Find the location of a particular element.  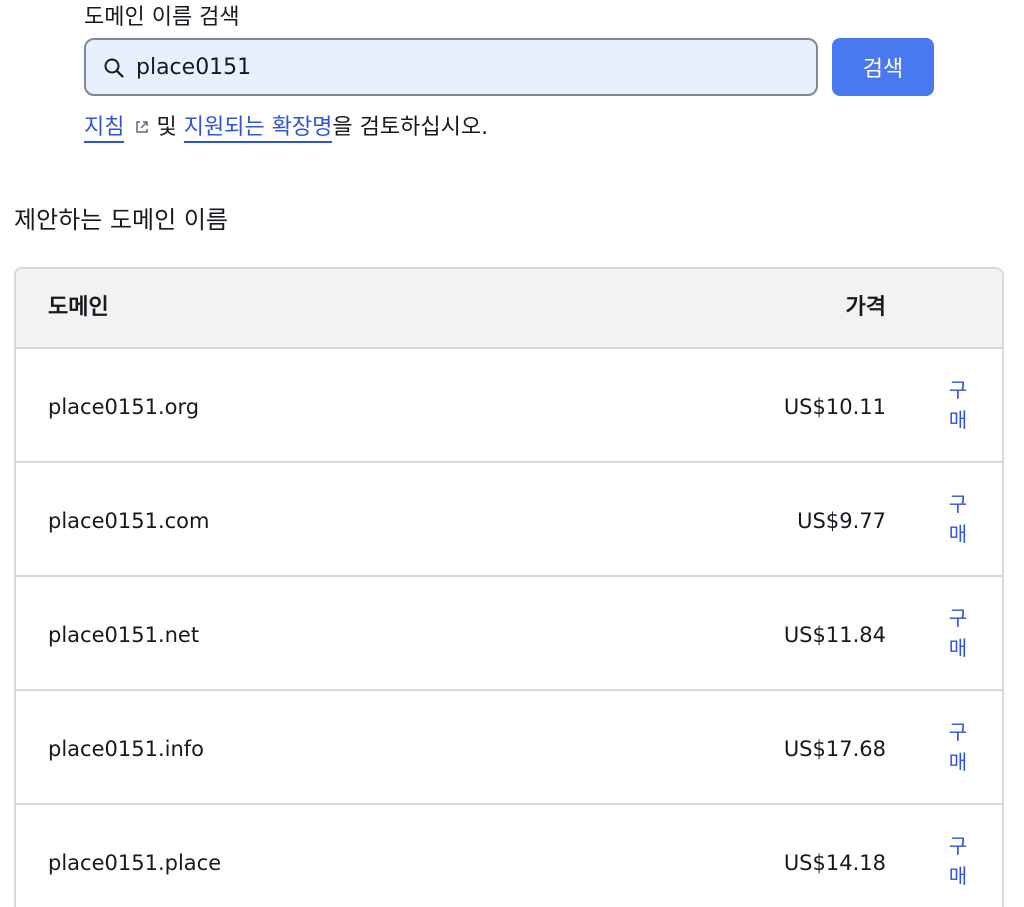

guidelines-link: 지침 is located at coordinates (104, 129).